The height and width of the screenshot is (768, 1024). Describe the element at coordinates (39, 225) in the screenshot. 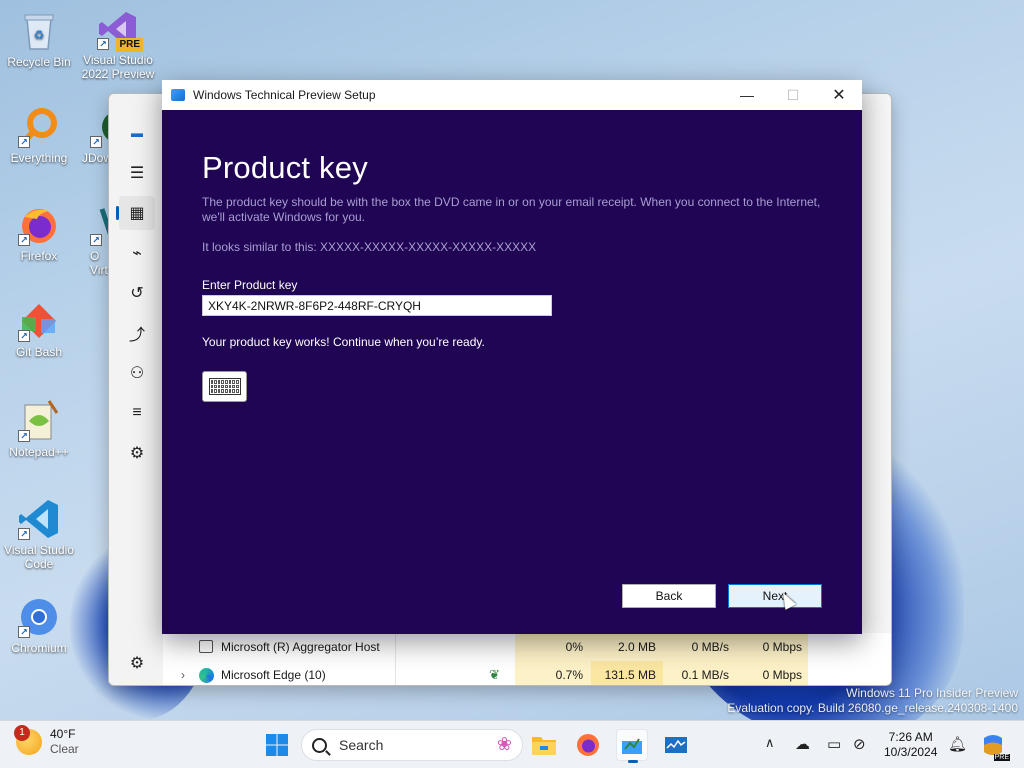

I see `firefox-icon: ↗` at that location.